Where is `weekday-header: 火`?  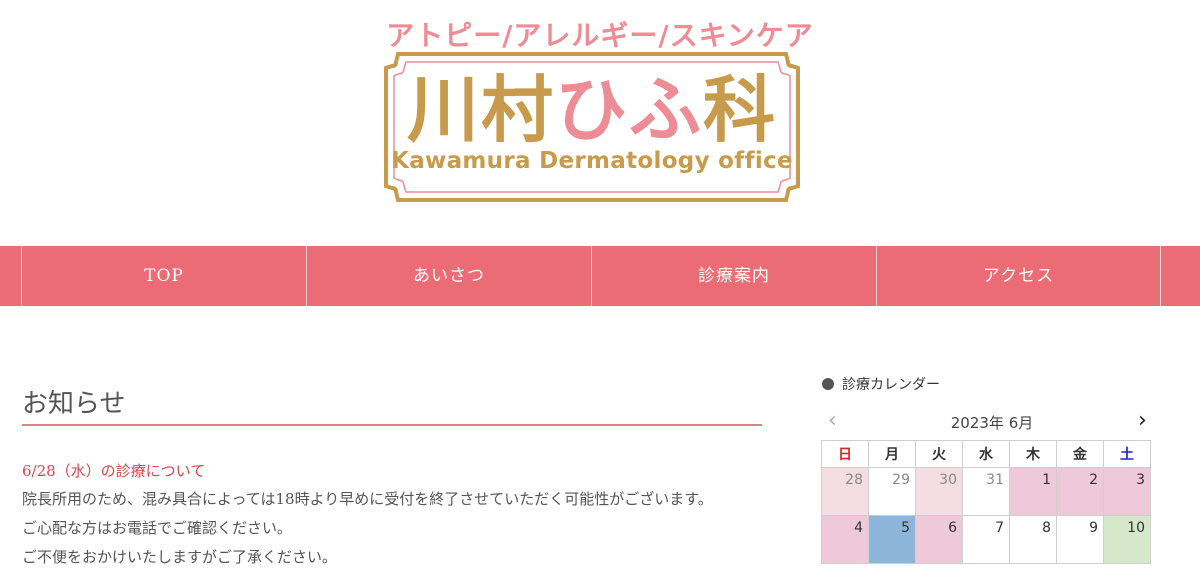
weekday-header: 火 is located at coordinates (939, 454).